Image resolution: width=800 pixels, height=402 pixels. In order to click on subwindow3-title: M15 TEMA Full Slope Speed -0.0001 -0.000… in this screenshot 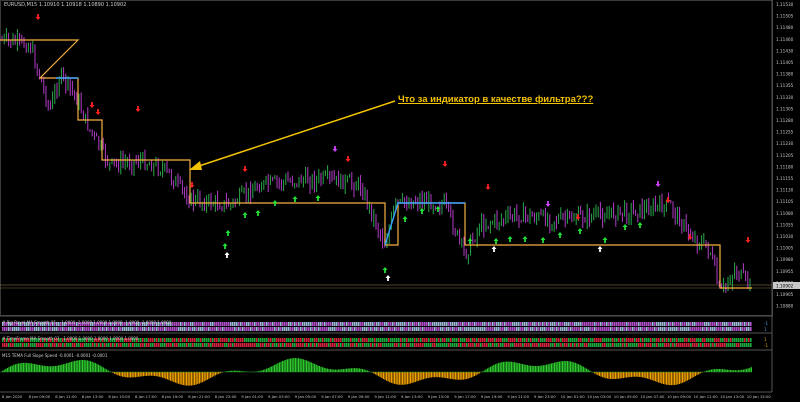, I will do `click(55, 355)`.